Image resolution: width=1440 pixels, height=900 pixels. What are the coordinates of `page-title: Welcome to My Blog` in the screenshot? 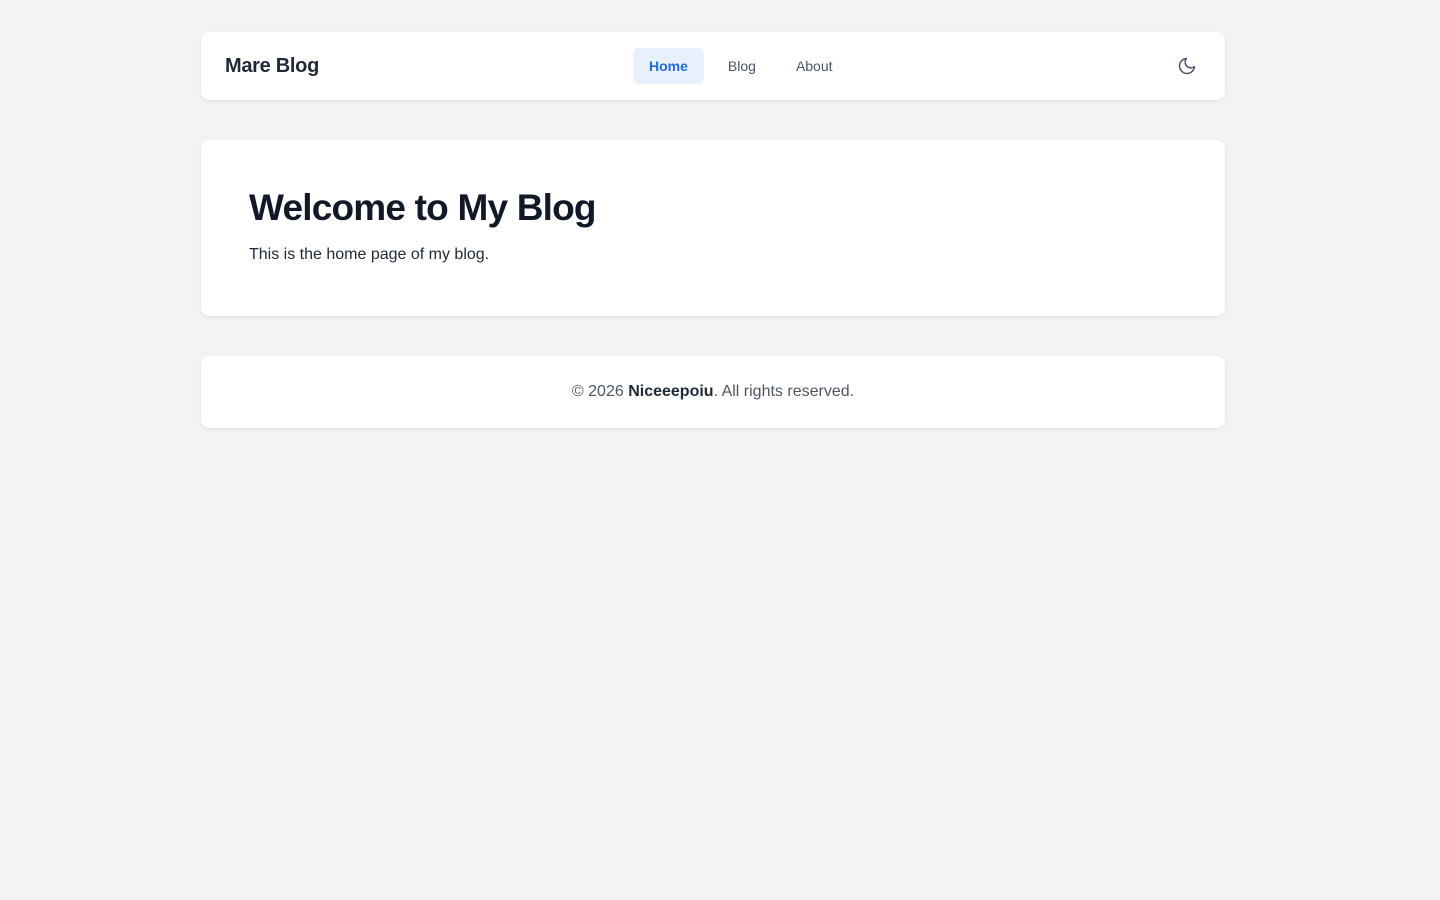 It's located at (423, 207).